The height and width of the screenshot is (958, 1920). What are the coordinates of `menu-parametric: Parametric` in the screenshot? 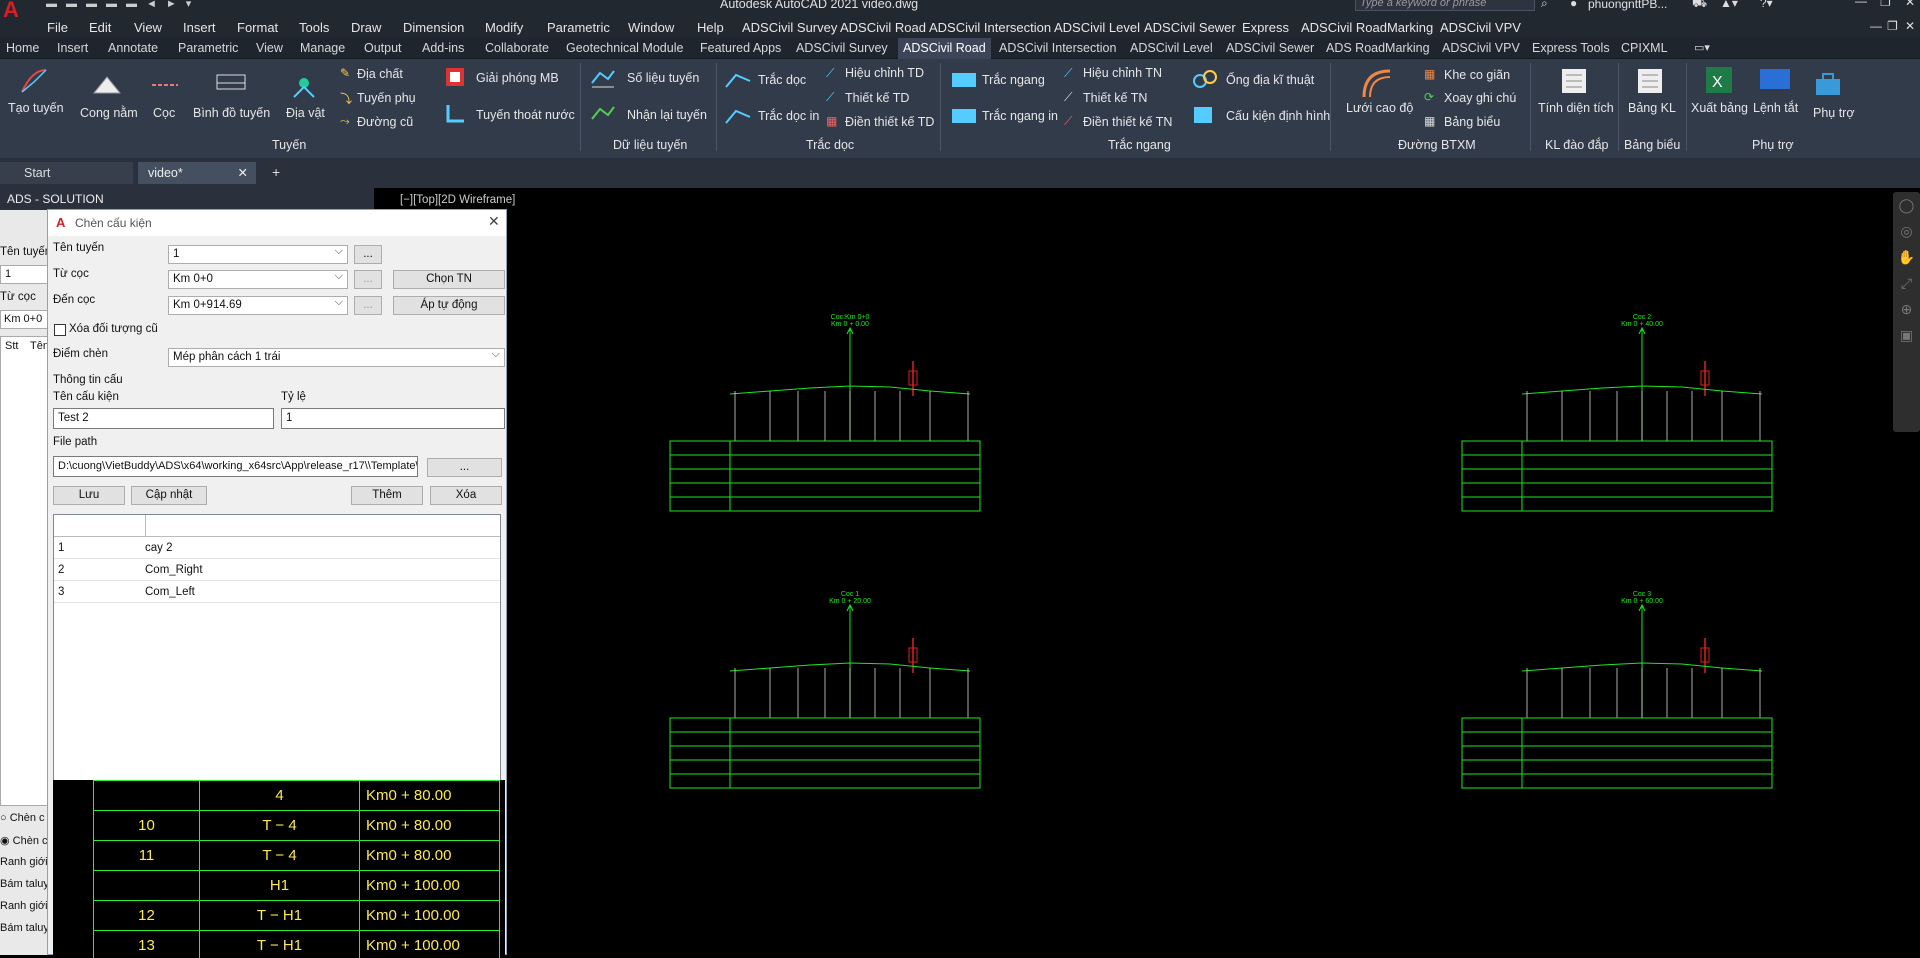 It's located at (578, 27).